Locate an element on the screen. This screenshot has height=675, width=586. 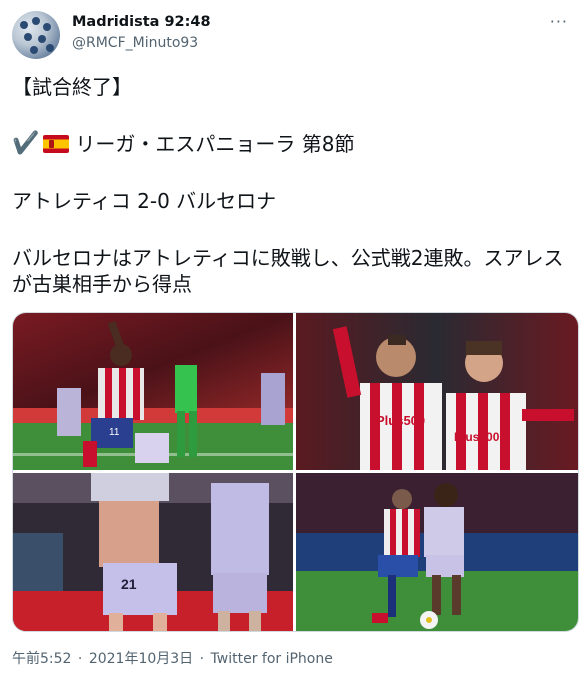
photo-2-sponsor-left: Plus500 is located at coordinates (400, 420).